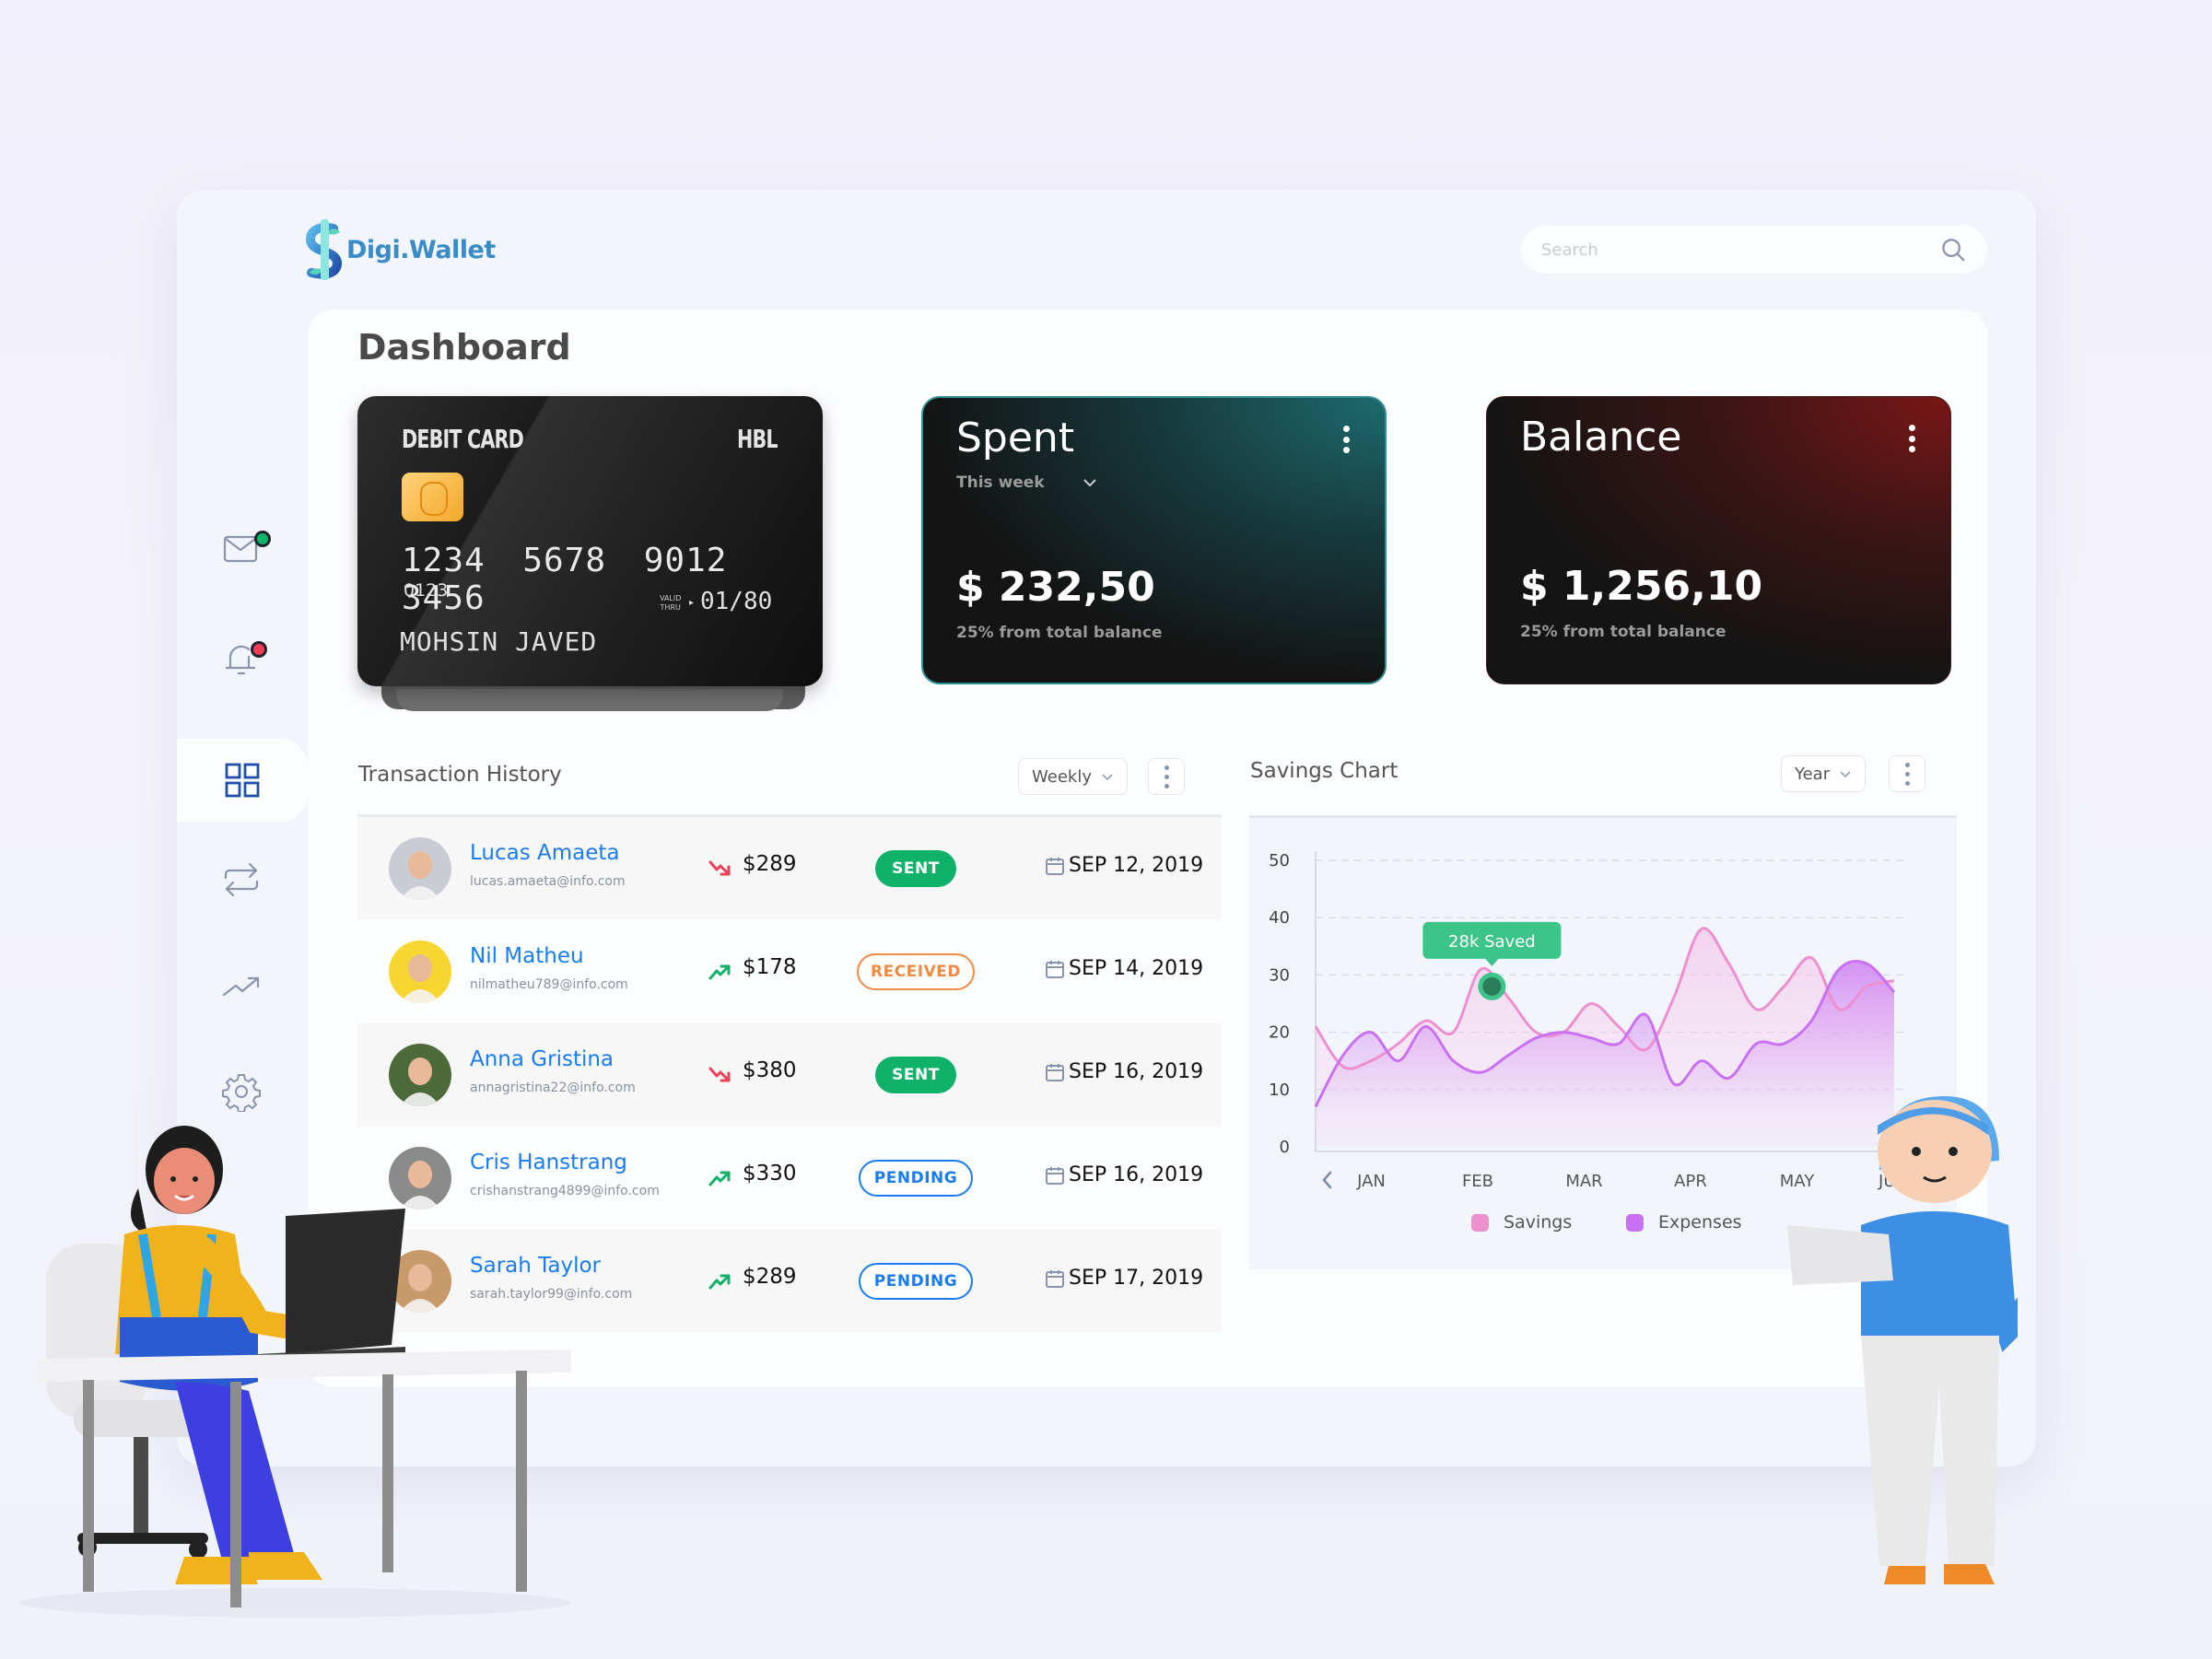 The image size is (2212, 1659). Describe the element at coordinates (1279, 860) in the screenshot. I see `y-tick-label: 50` at that location.